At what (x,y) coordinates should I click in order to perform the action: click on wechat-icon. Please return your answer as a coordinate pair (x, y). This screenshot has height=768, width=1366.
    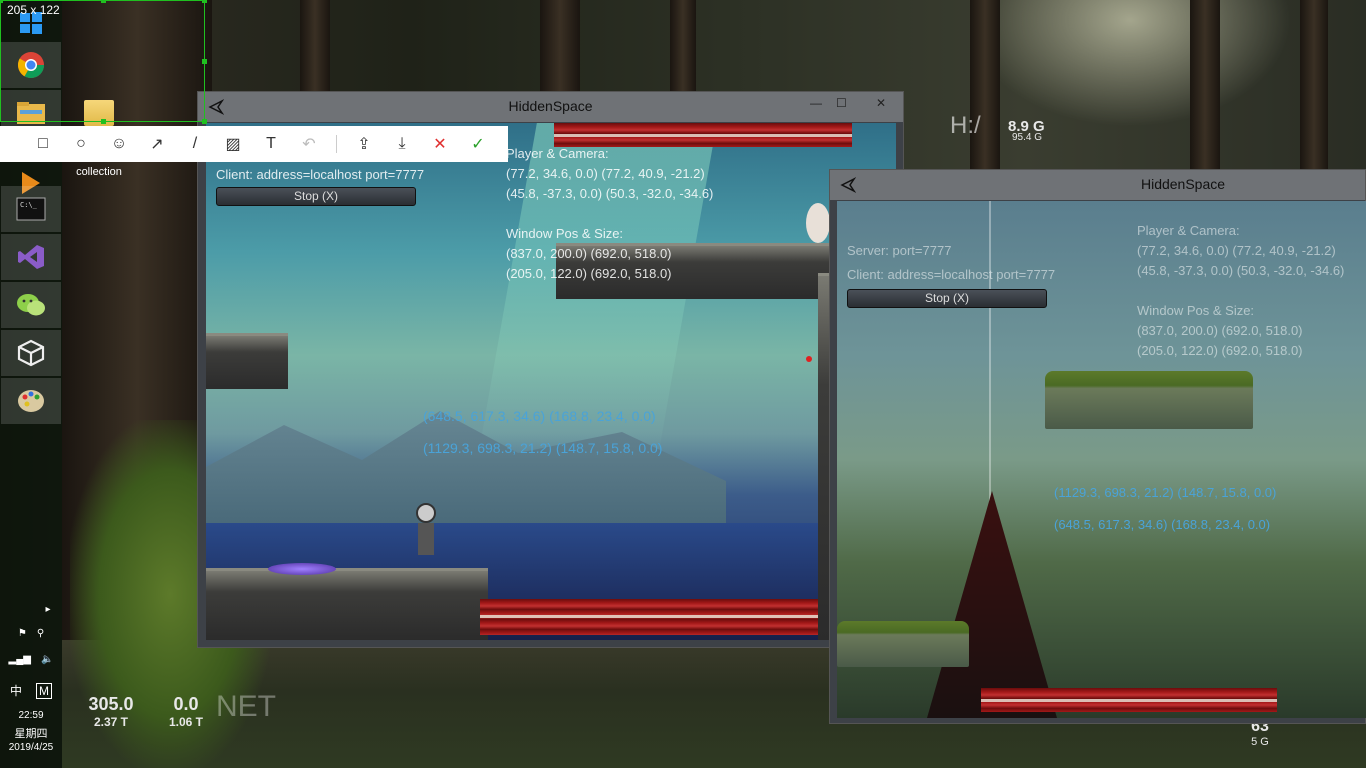
    Looking at the image, I should click on (31, 305).